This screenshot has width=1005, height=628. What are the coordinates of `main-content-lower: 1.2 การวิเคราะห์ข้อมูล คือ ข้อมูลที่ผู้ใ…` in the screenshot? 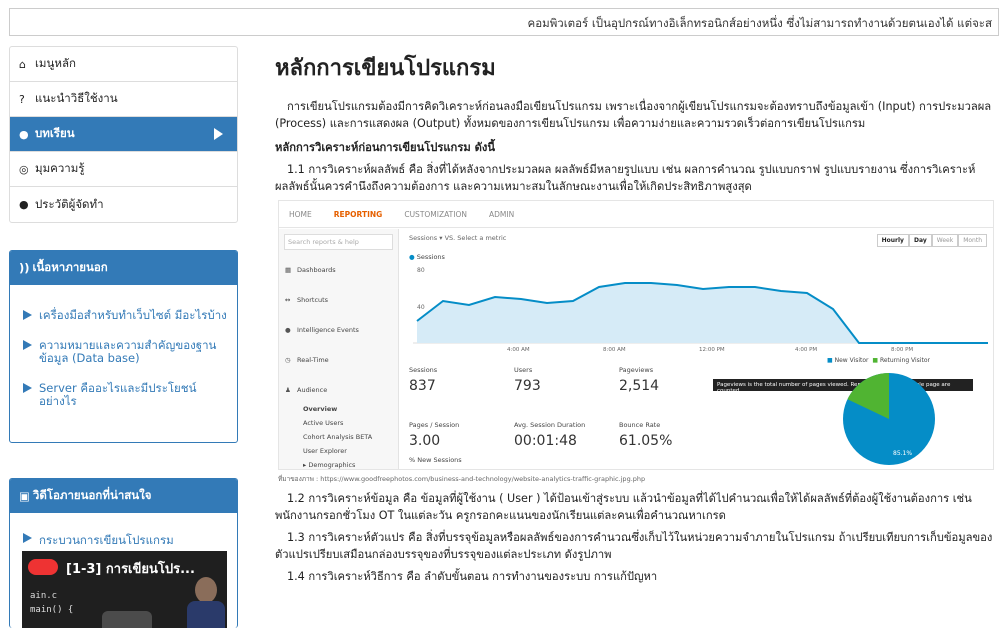 It's located at (635, 537).